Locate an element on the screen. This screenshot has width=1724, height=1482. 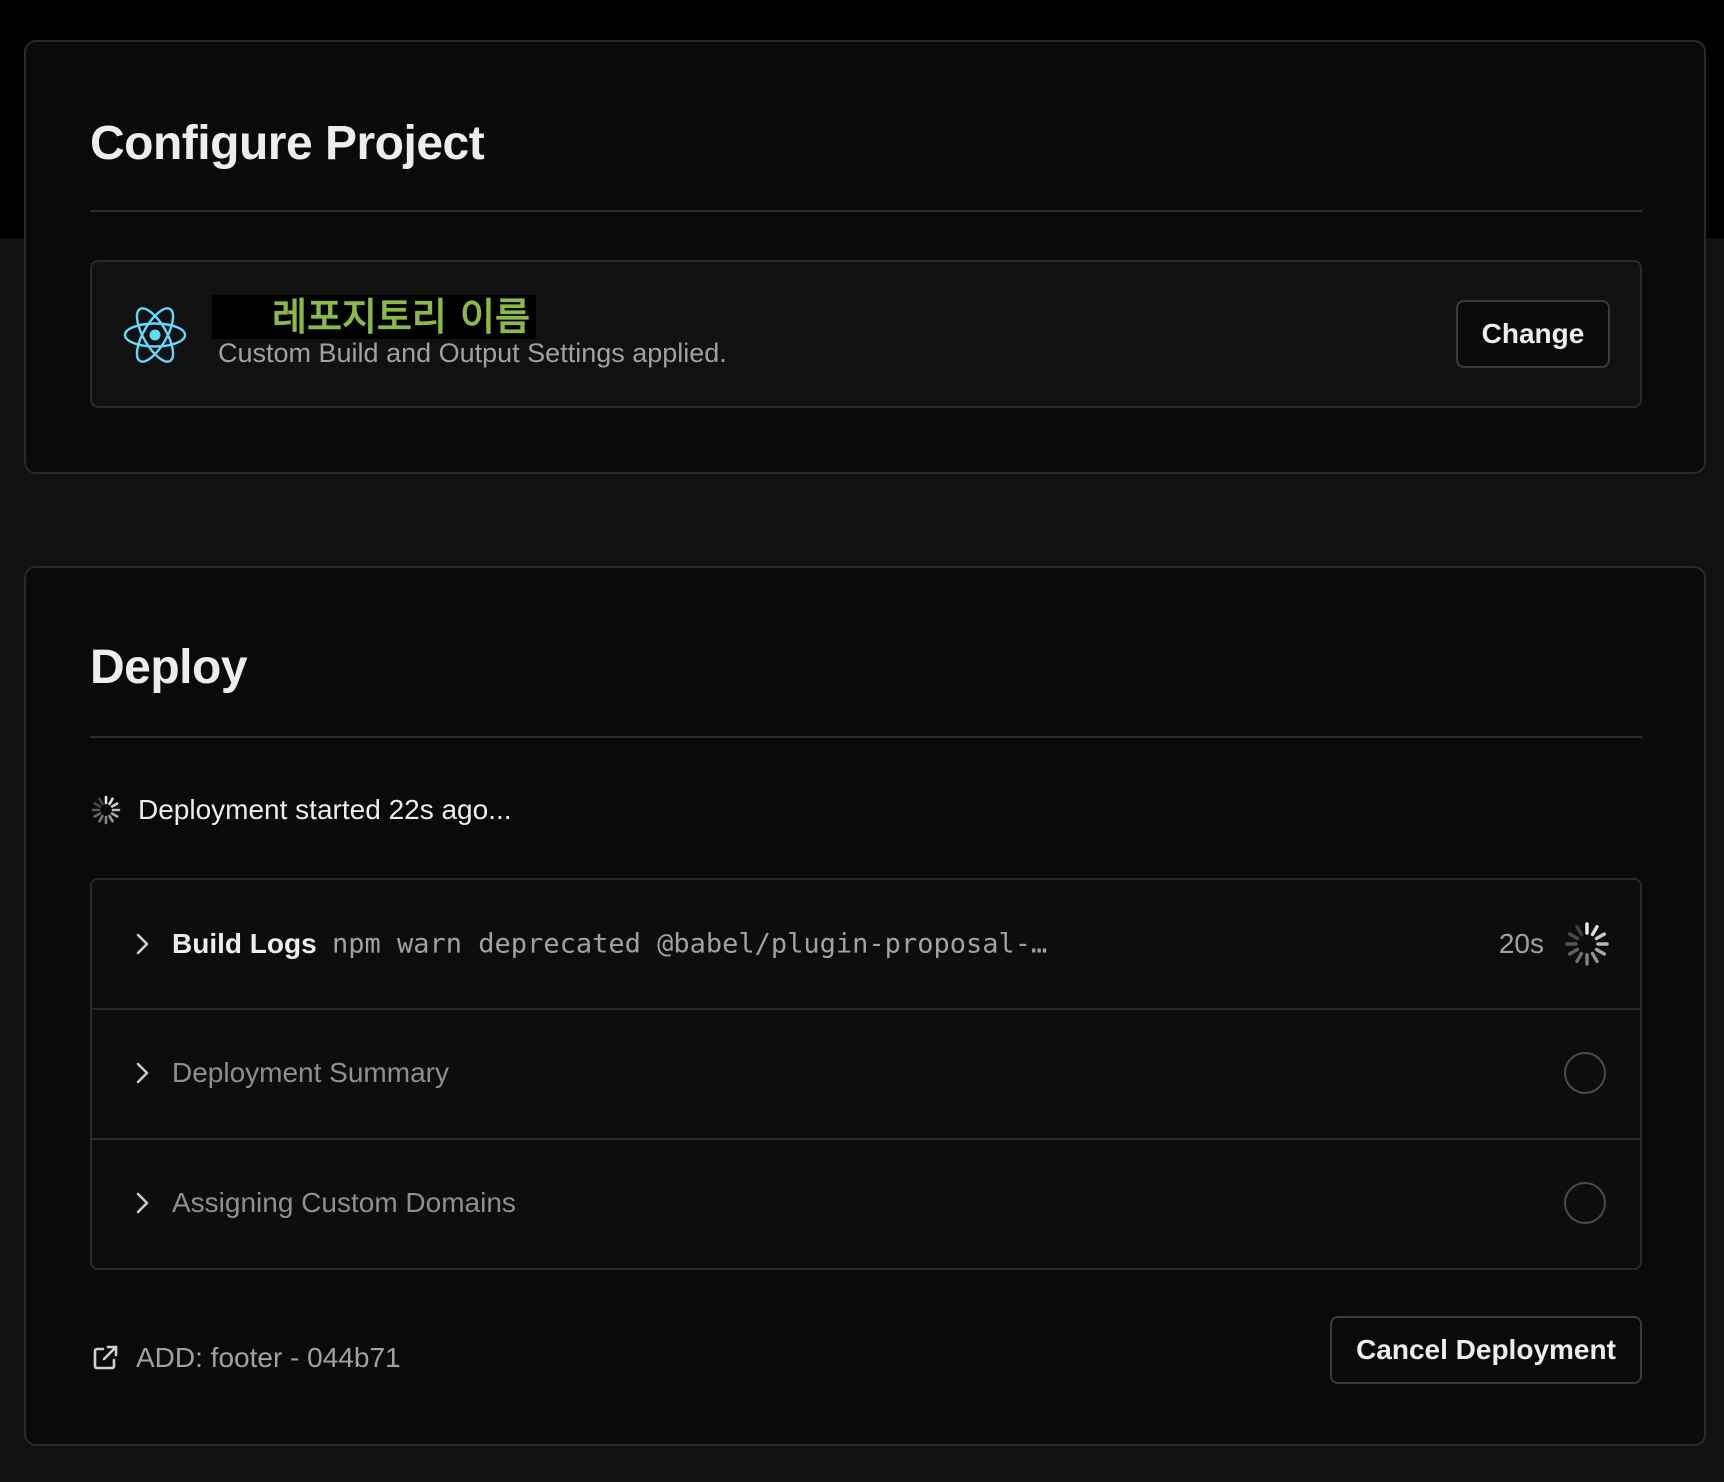
commit-message: ADD: footer - 044b71 is located at coordinates (268, 1357).